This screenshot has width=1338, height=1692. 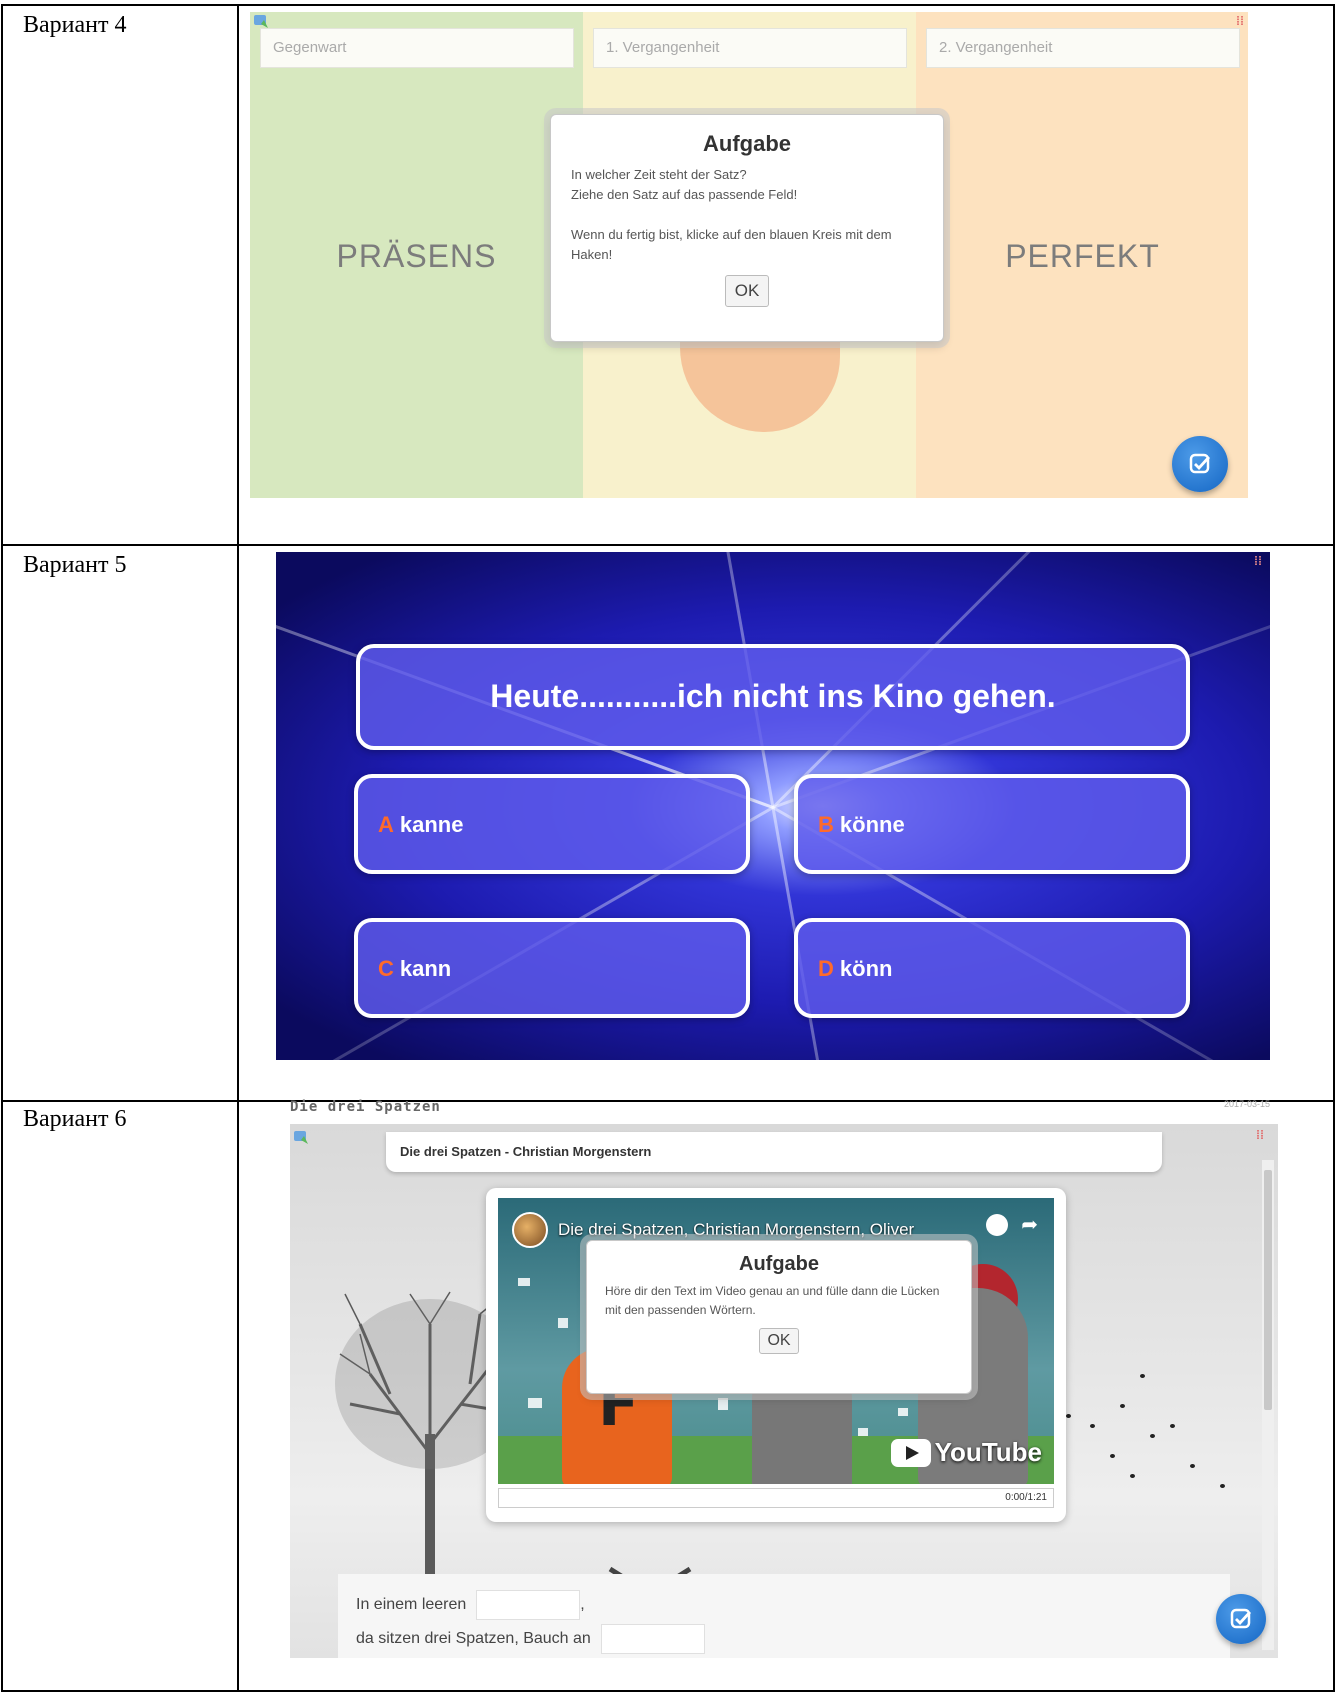 I want to click on slot-gegenwart: Gegenwart, so click(x=417, y=48).